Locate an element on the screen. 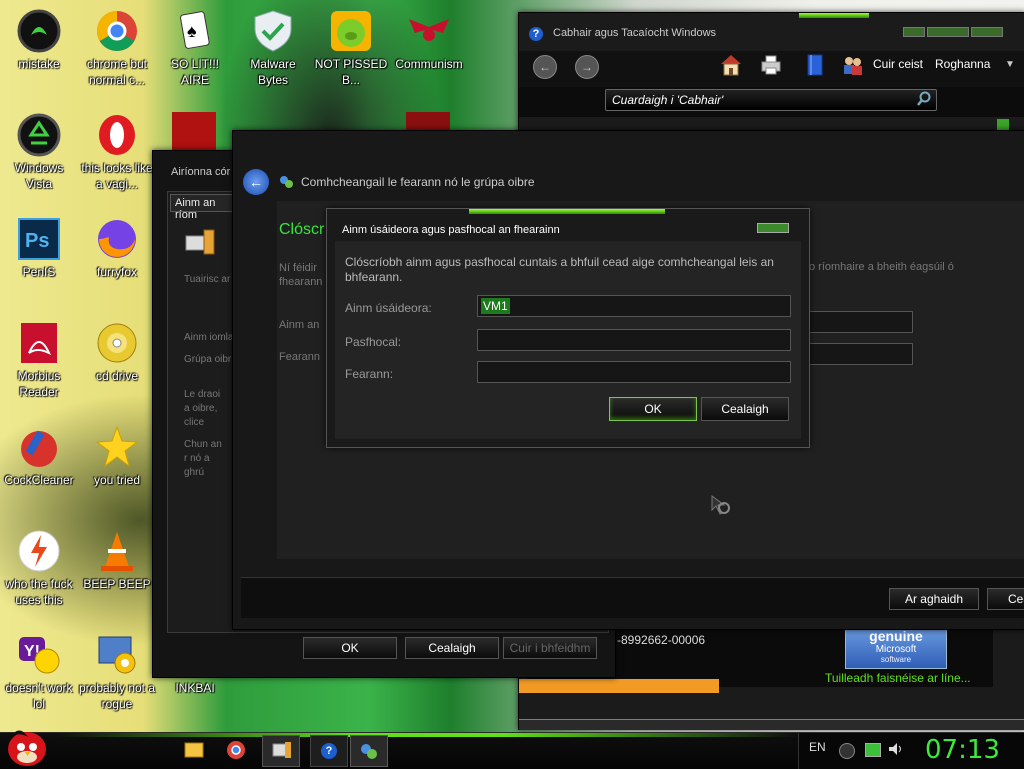 This screenshot has width=1024, height=769. help-taskbar-button: ? is located at coordinates (329, 751).